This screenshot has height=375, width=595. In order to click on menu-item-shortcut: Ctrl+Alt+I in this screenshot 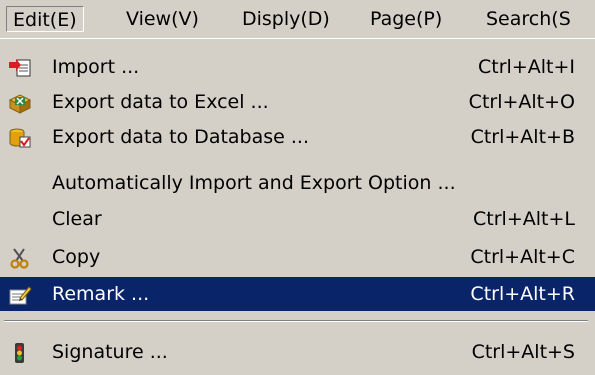, I will do `click(526, 67)`.